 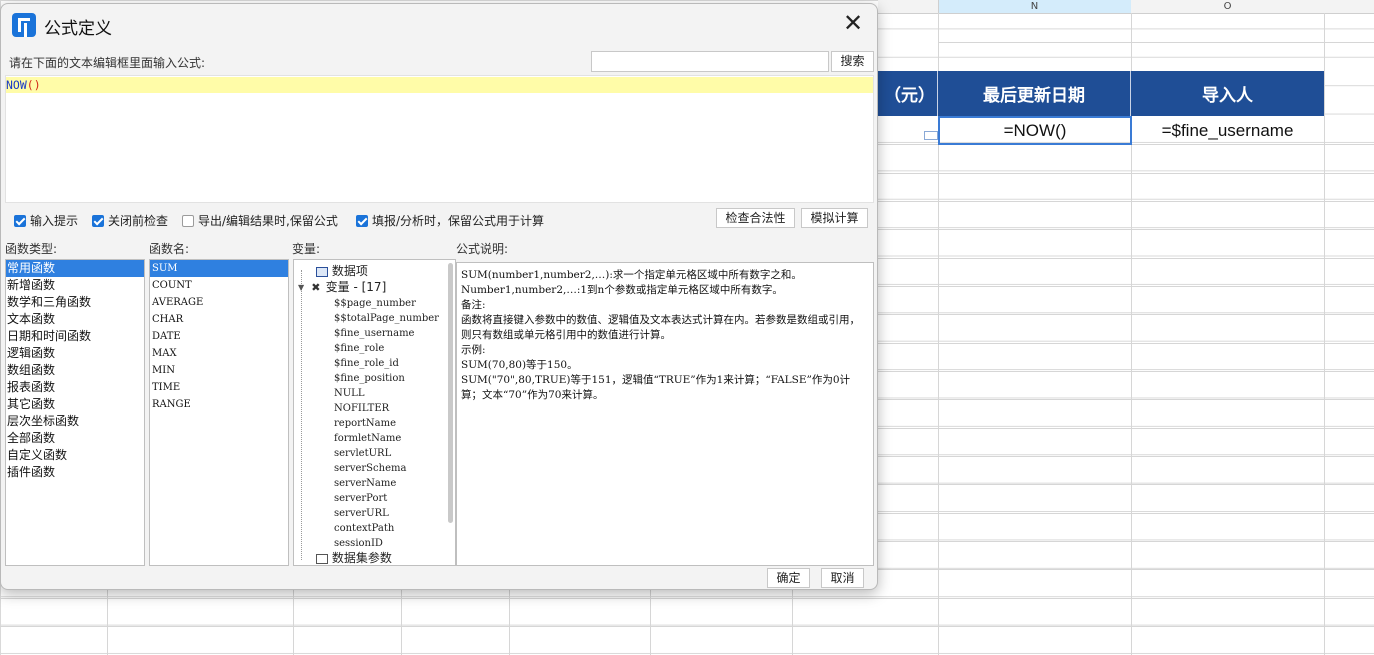 What do you see at coordinates (138, 221) in the screenshot?
I see `option-label: 关闭前检查` at bounding box center [138, 221].